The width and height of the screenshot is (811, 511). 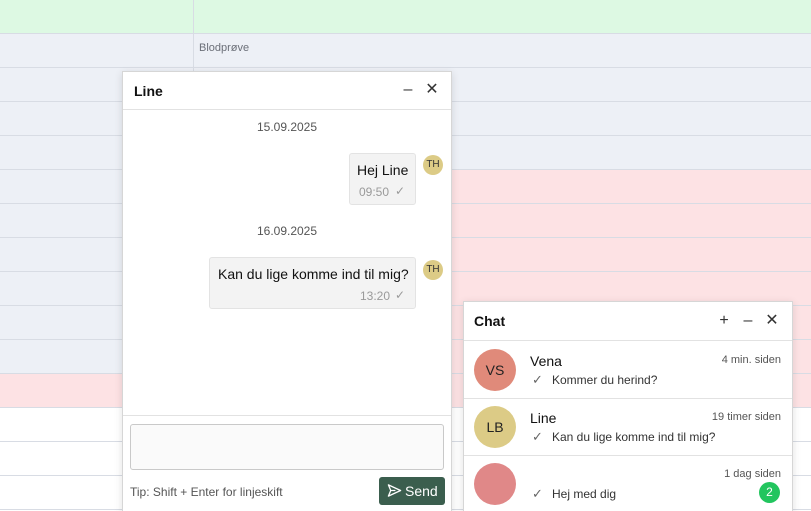 I want to click on chat-preview: Kan du lige komme ind til mig?, so click(x=634, y=437).